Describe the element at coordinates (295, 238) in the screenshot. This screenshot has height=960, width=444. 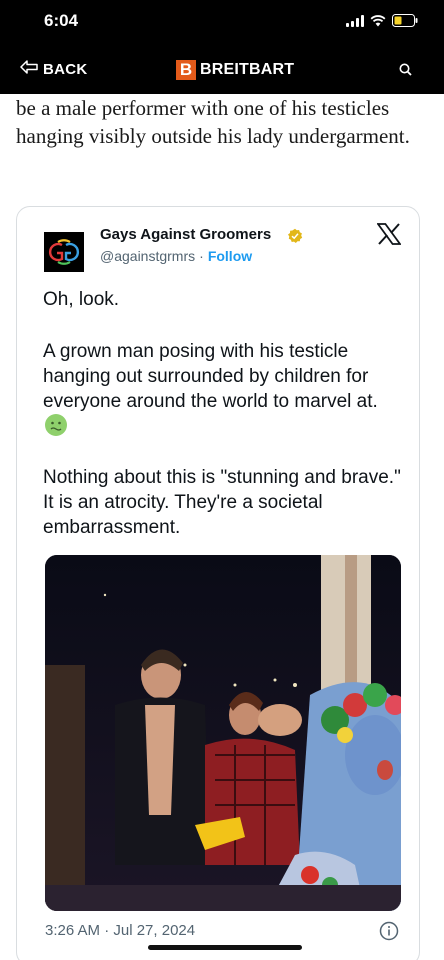
I see `verified-badge-icon` at that location.